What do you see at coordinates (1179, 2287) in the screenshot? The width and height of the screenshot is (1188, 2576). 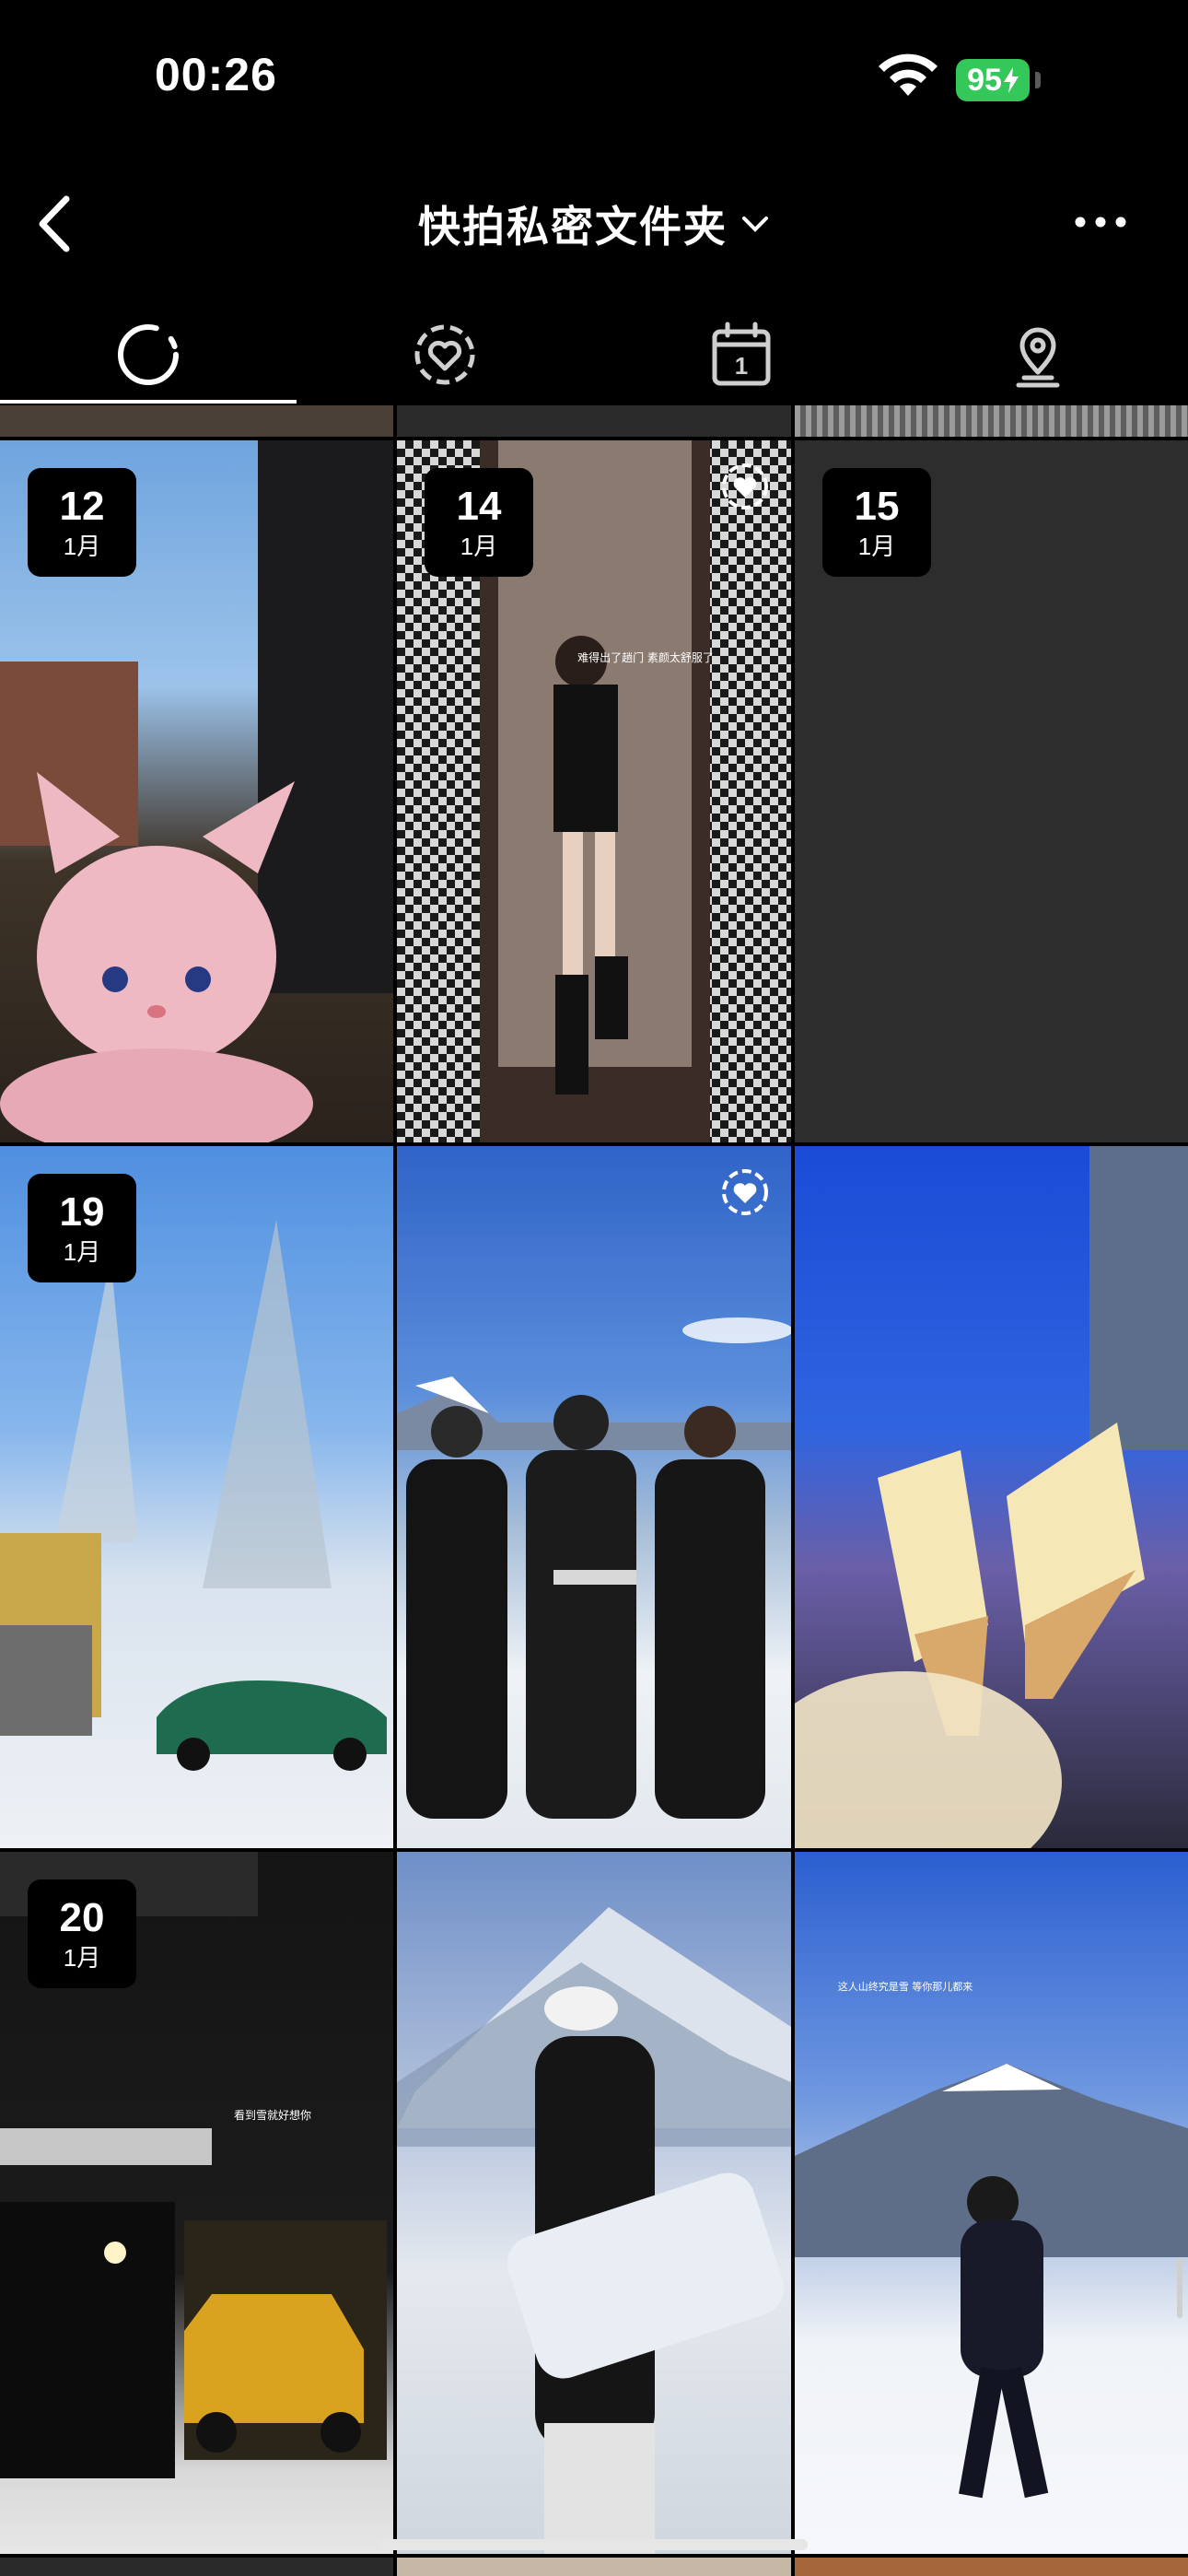 I see `vertical-scrollbar` at bounding box center [1179, 2287].